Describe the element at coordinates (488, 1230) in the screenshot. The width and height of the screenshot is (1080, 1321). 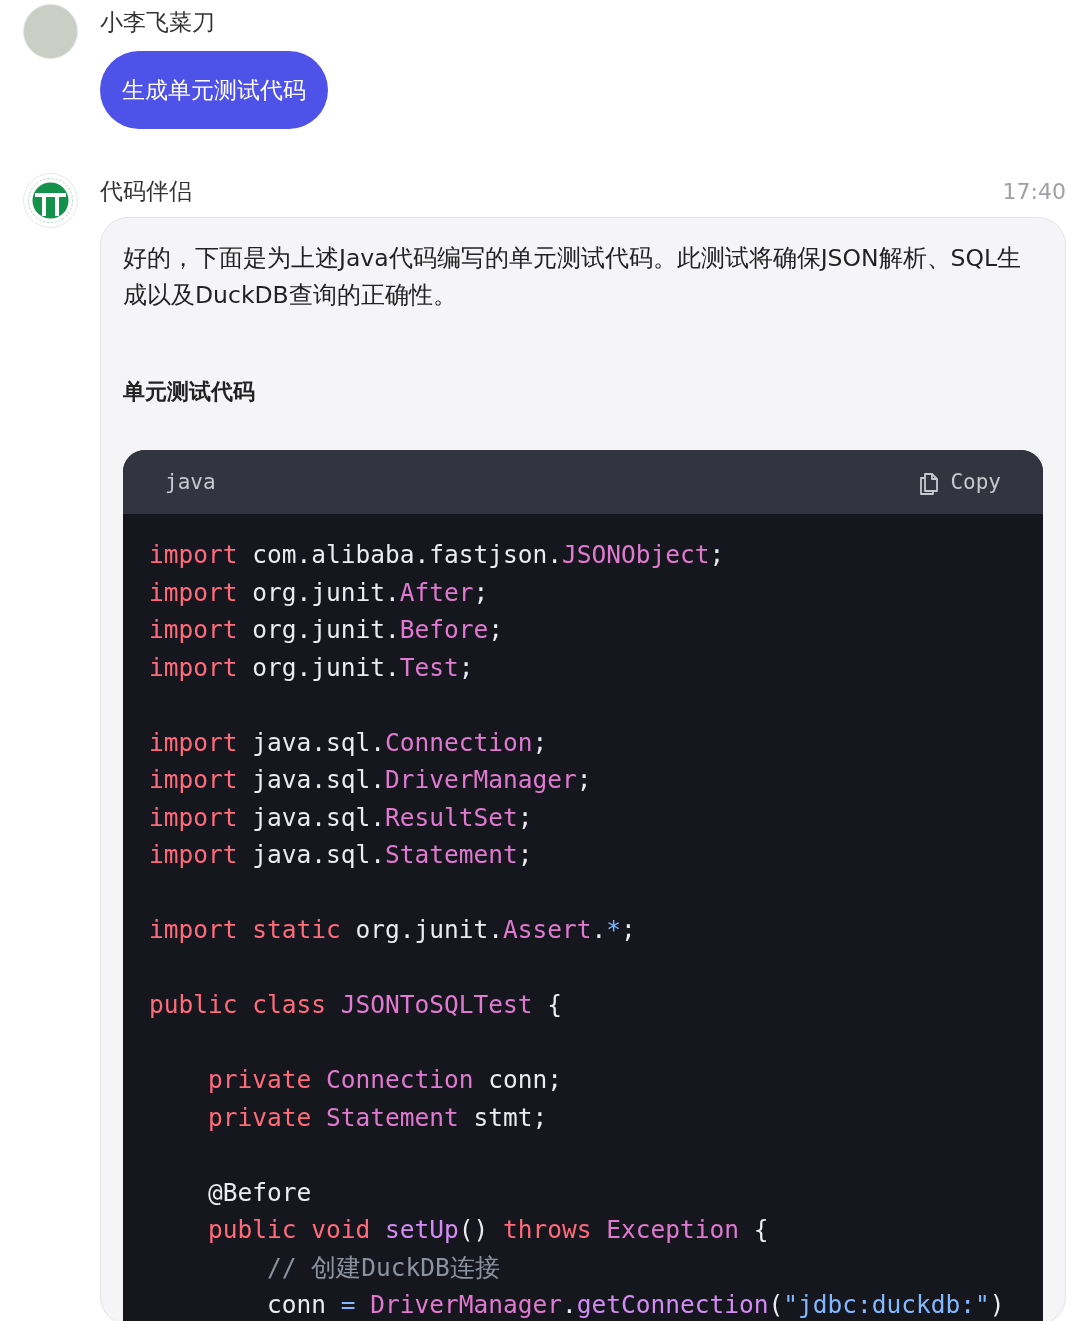
I see `code-line: public void setUp() throws Exception {` at that location.